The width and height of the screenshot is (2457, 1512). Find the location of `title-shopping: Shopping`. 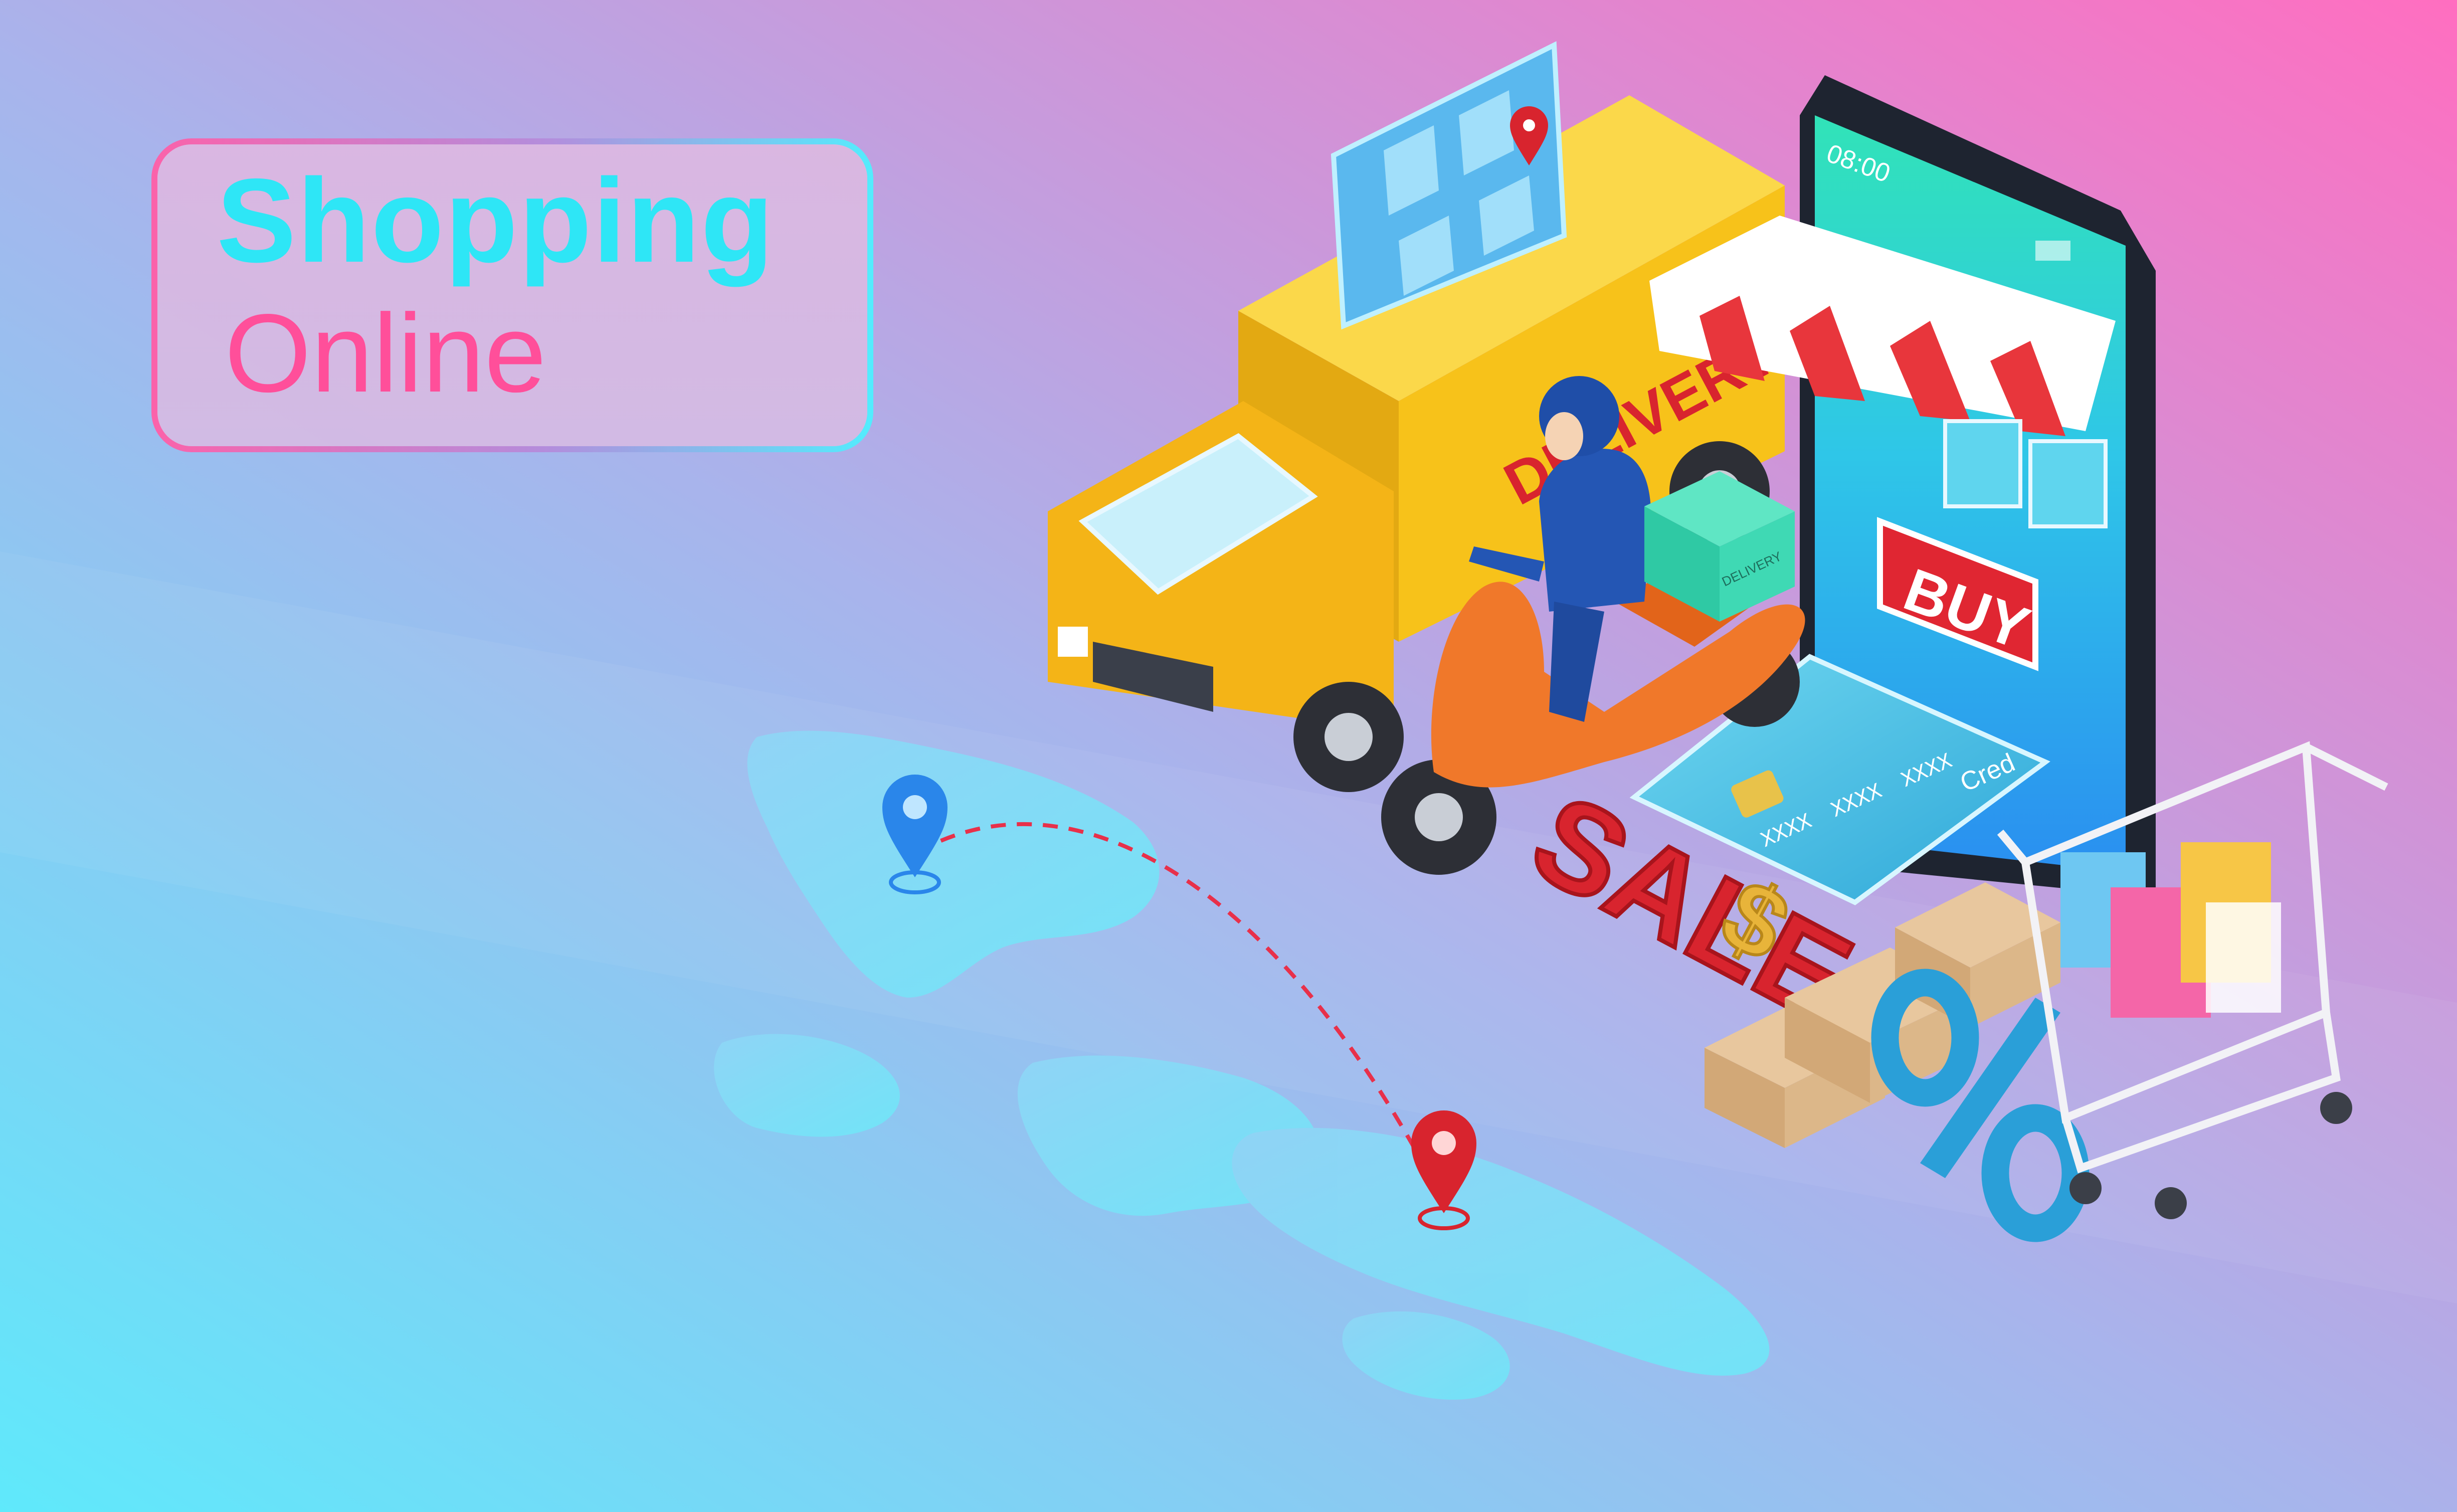

title-shopping: Shopping is located at coordinates (496, 220).